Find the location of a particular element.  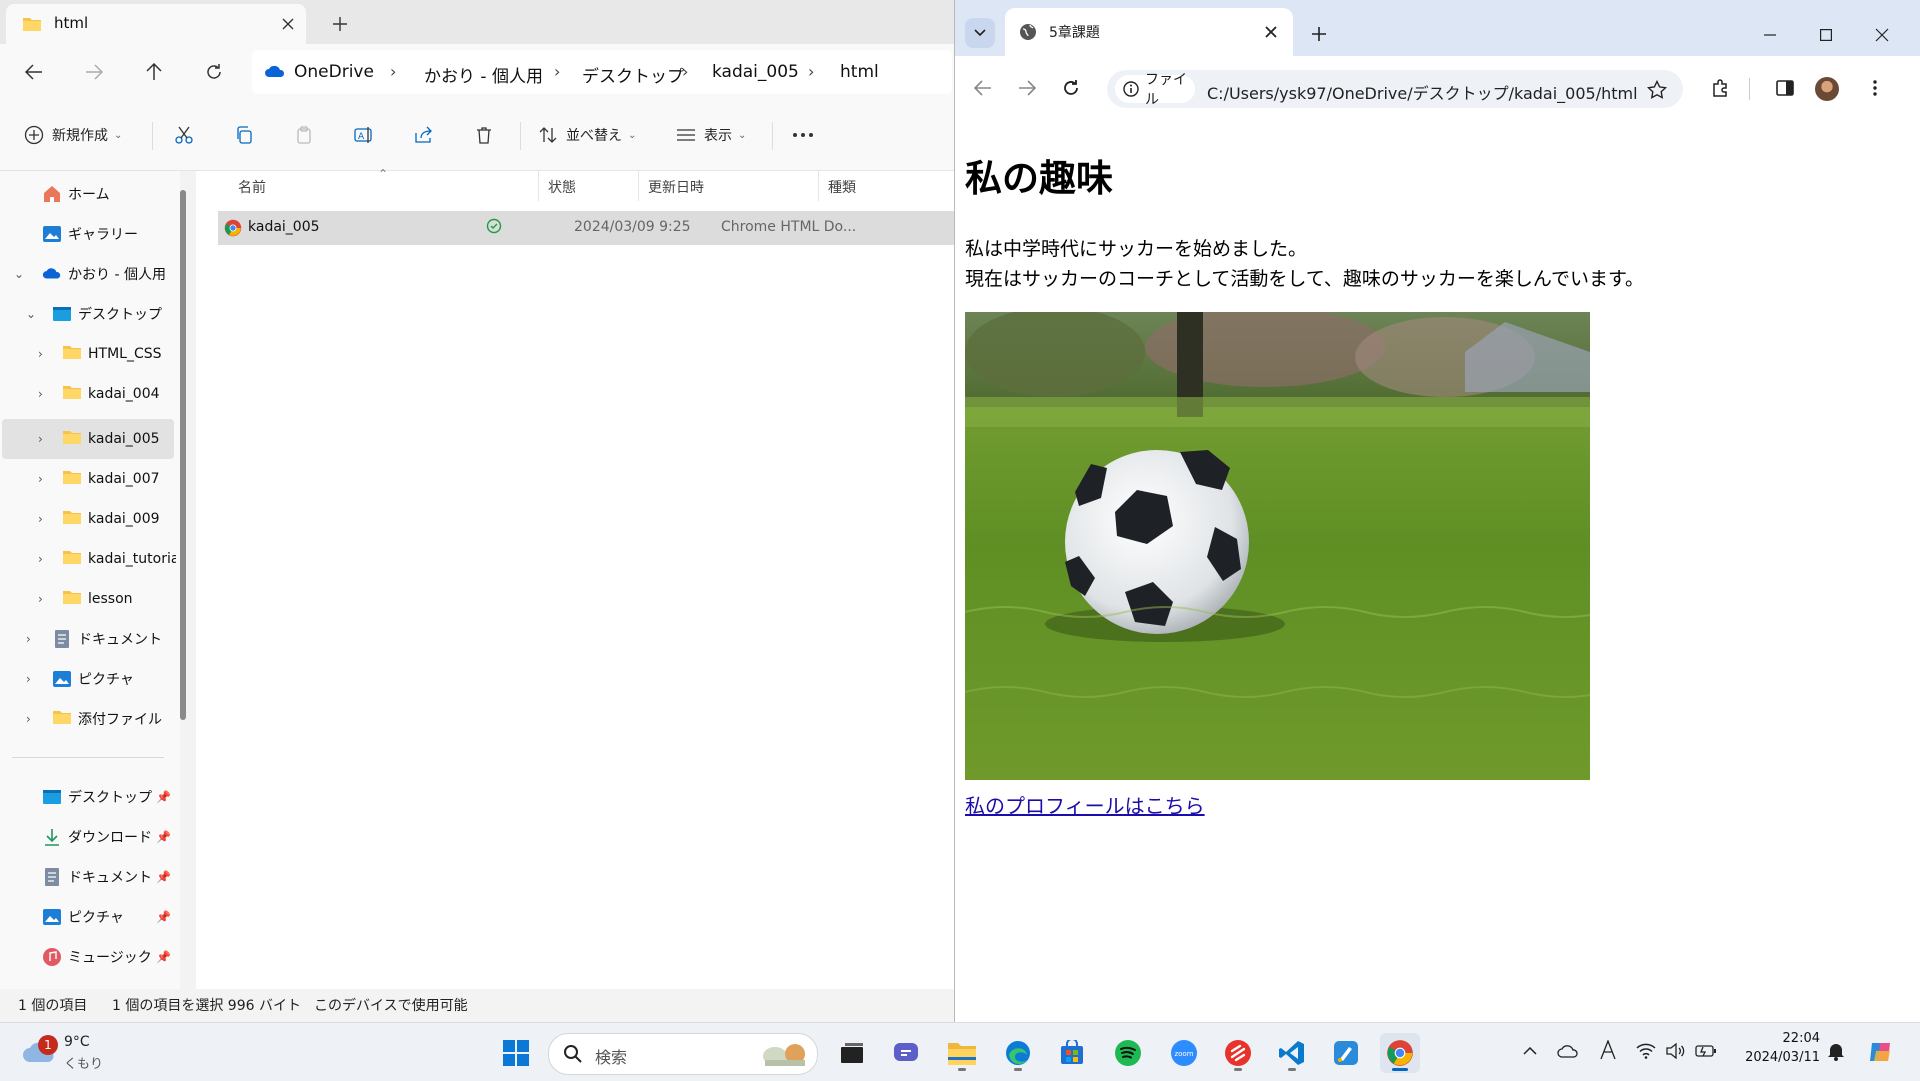

navigation-scrollbar is located at coordinates (183, 455).